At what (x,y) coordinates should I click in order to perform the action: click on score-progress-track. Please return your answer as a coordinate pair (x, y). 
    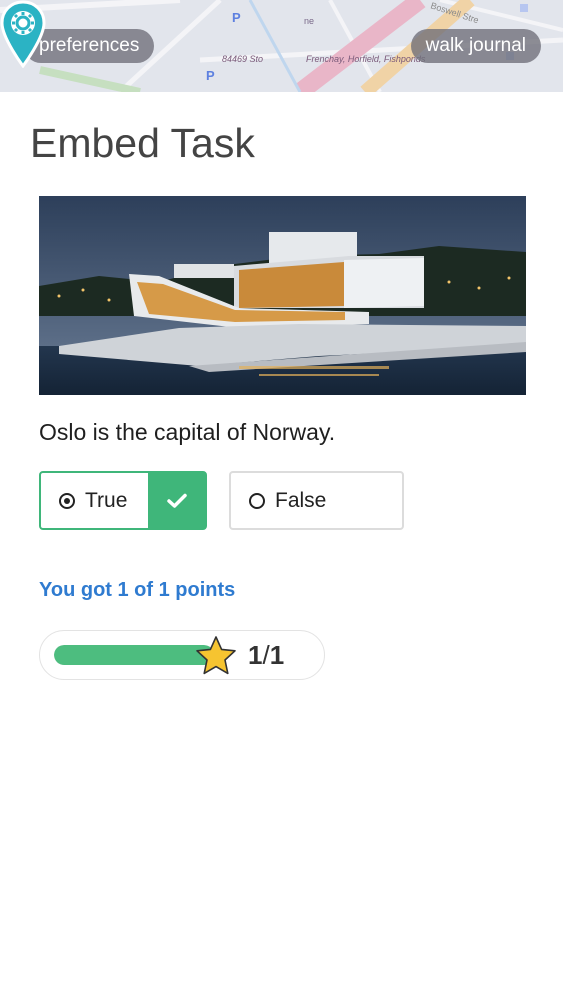
    Looking at the image, I should click on (134, 655).